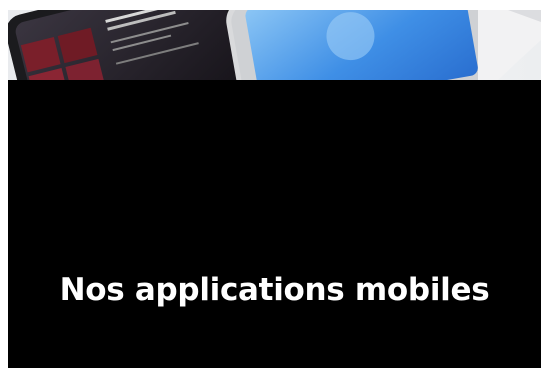 This screenshot has height=368, width=541. What do you see at coordinates (362, 50) in the screenshot?
I see `right-phone` at bounding box center [362, 50].